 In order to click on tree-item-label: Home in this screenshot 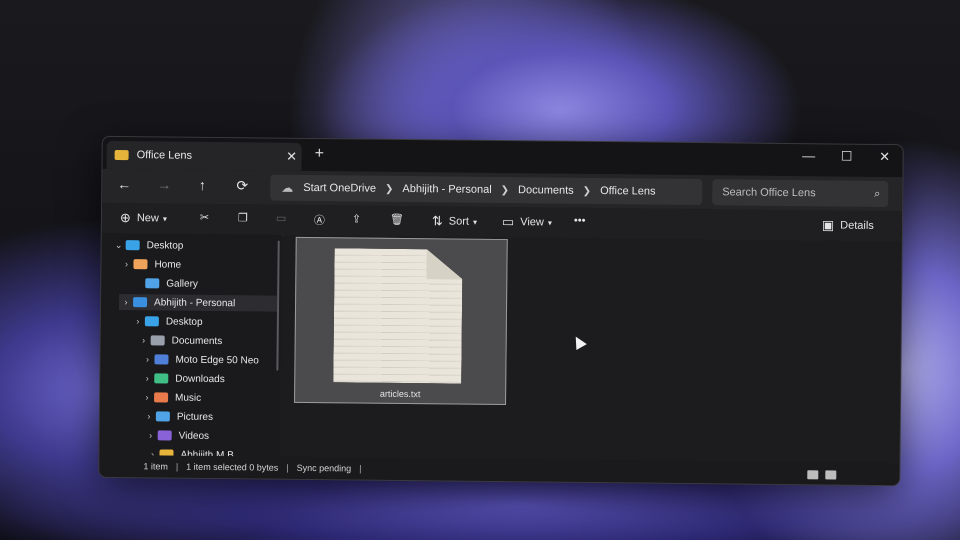, I will do `click(168, 264)`.